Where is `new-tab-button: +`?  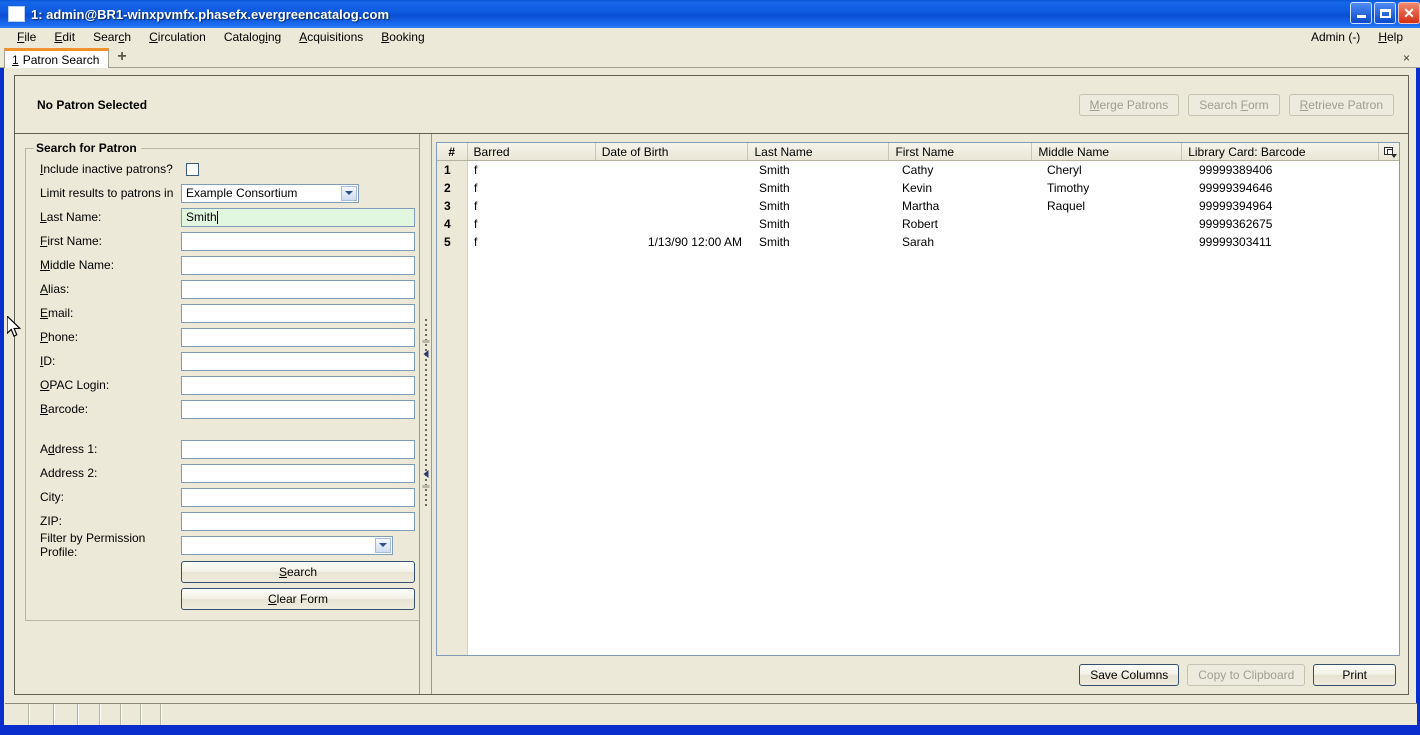 new-tab-button: + is located at coordinates (121, 56).